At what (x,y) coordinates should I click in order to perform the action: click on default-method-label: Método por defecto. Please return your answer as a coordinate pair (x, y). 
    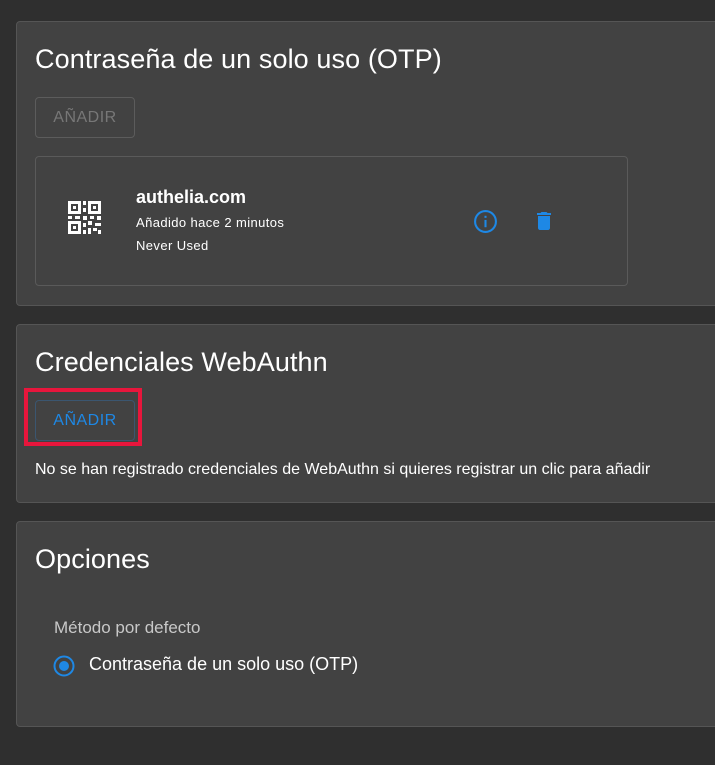
    Looking at the image, I should click on (127, 627).